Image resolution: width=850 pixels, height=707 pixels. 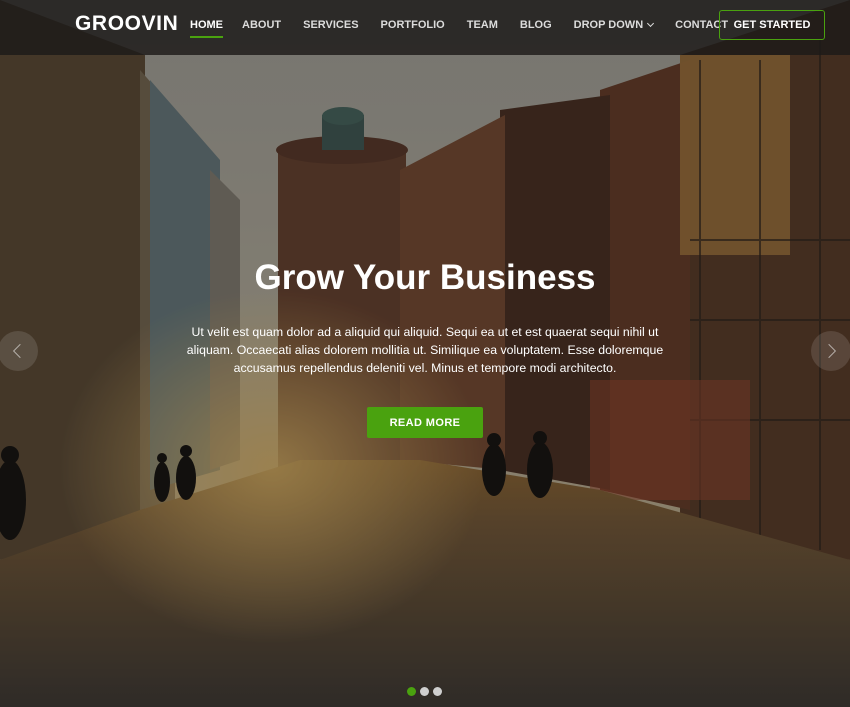 What do you see at coordinates (206, 28) in the screenshot?
I see `nav-item-home: HOME` at bounding box center [206, 28].